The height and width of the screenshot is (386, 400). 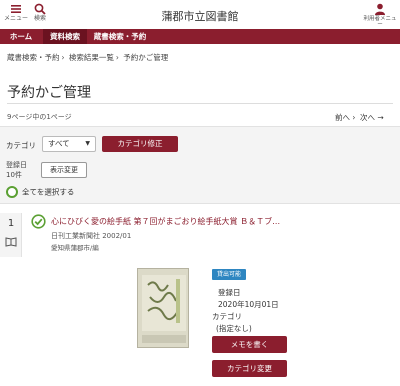 I want to click on divider, so click(x=200, y=103).